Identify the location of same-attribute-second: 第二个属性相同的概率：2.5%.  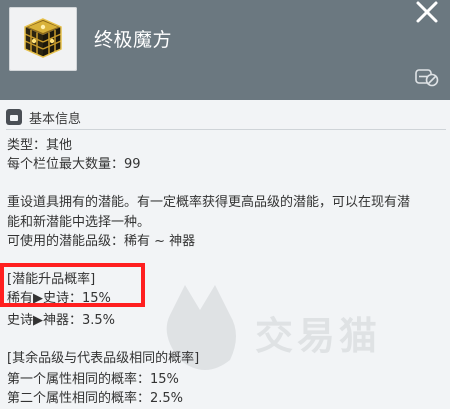
(95, 398).